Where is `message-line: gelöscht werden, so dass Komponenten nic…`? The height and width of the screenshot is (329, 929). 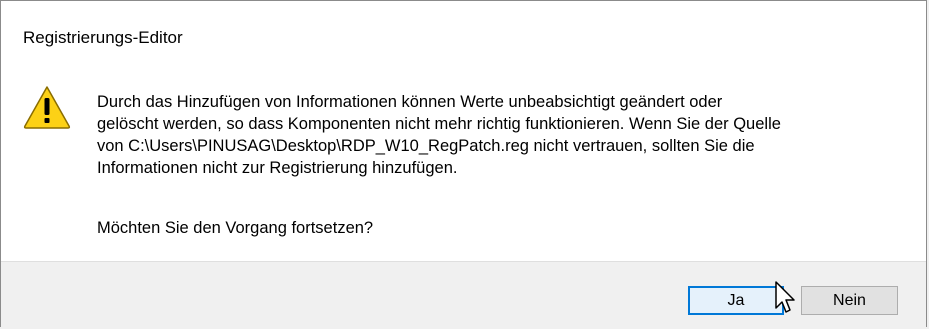 message-line: gelöscht werden, so dass Komponenten nic… is located at coordinates (439, 124).